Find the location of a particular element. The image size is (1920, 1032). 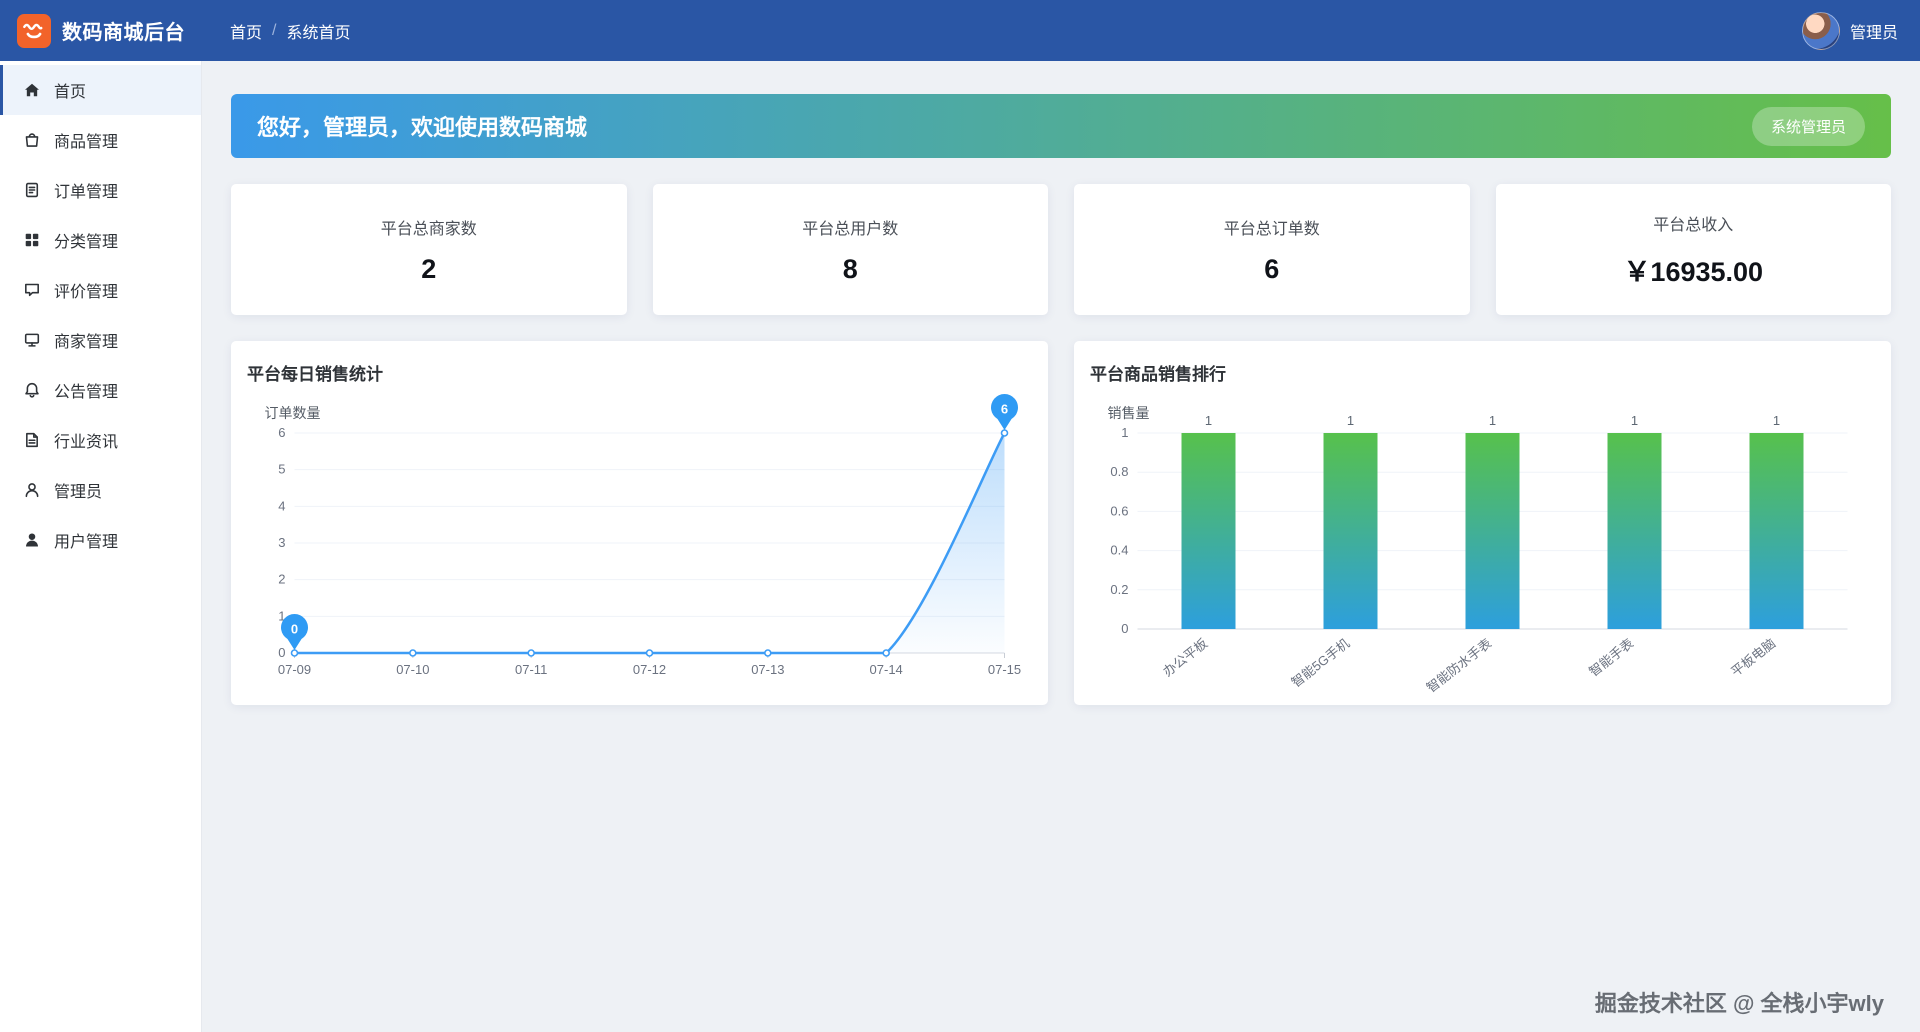

sidebar-item-label: 订单管理 is located at coordinates (86, 192).